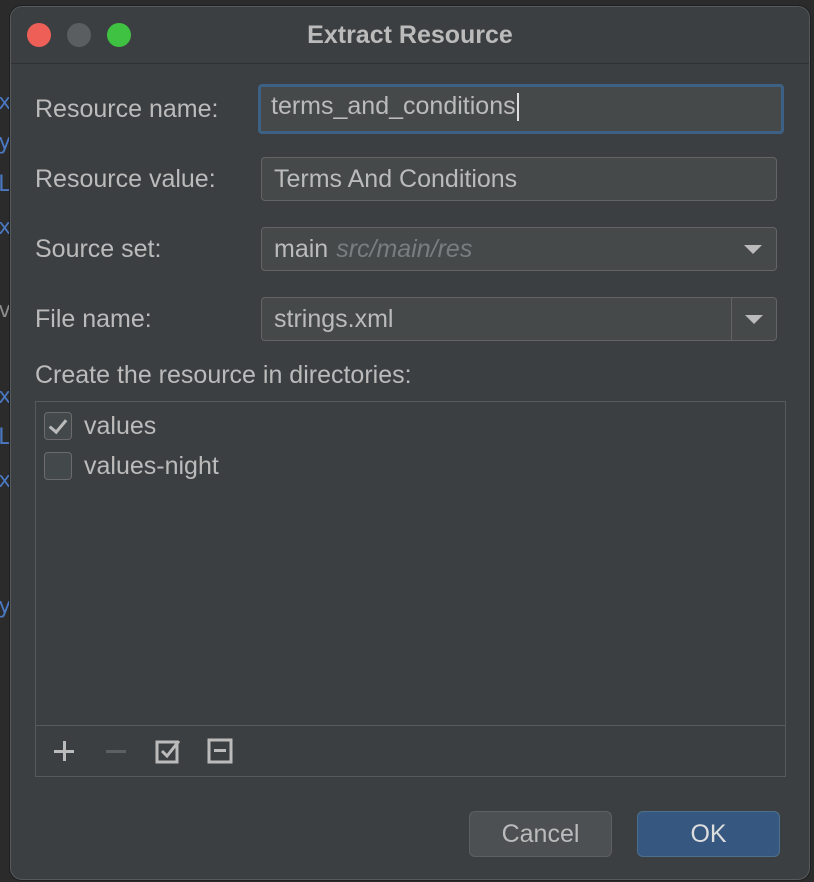 This screenshot has width=814, height=882. What do you see at coordinates (521, 109) in the screenshot?
I see `resource-name-input: terms_and_conditions` at bounding box center [521, 109].